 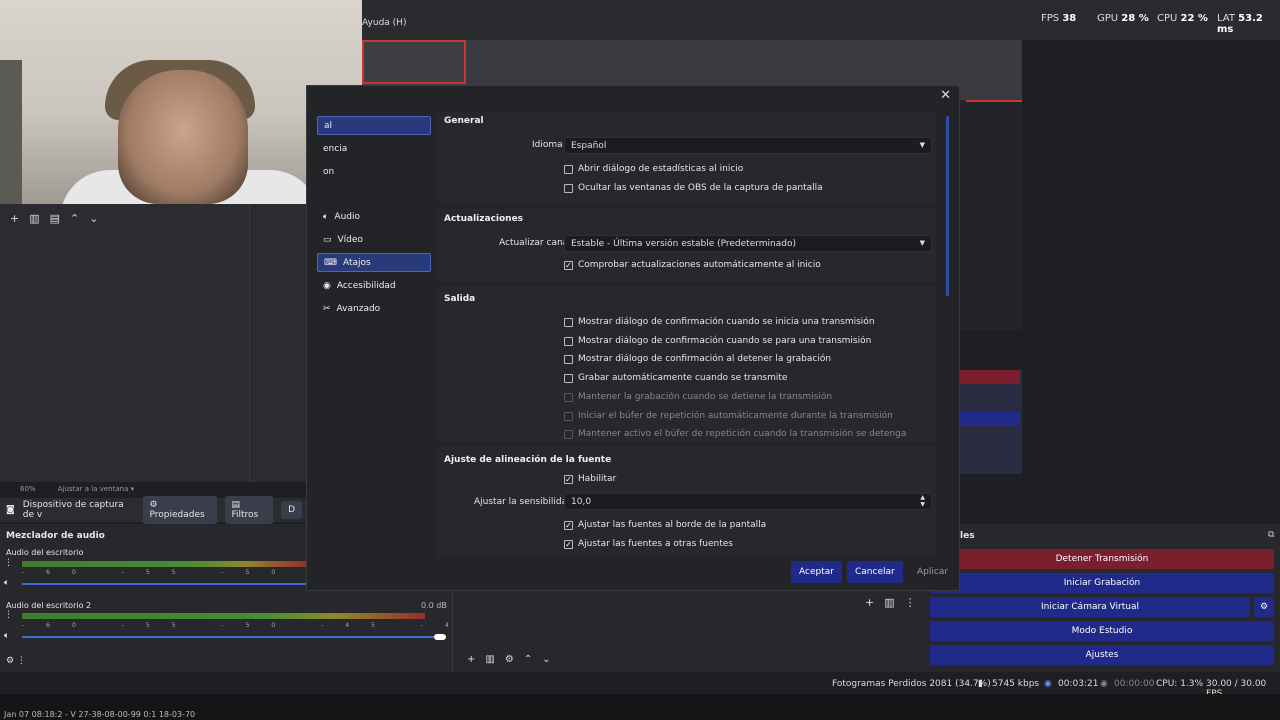 What do you see at coordinates (945, 95) in the screenshot?
I see `close-icon: ✕` at bounding box center [945, 95].